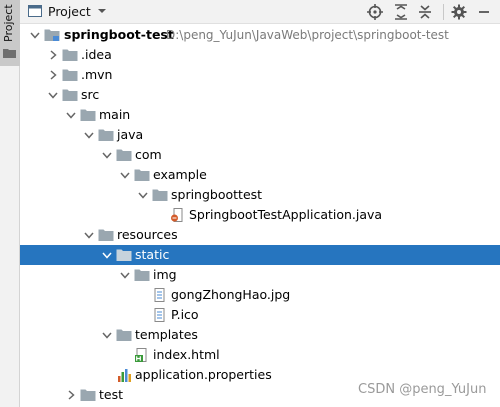  I want to click on project-tool-tab: Project, so click(10, 33).